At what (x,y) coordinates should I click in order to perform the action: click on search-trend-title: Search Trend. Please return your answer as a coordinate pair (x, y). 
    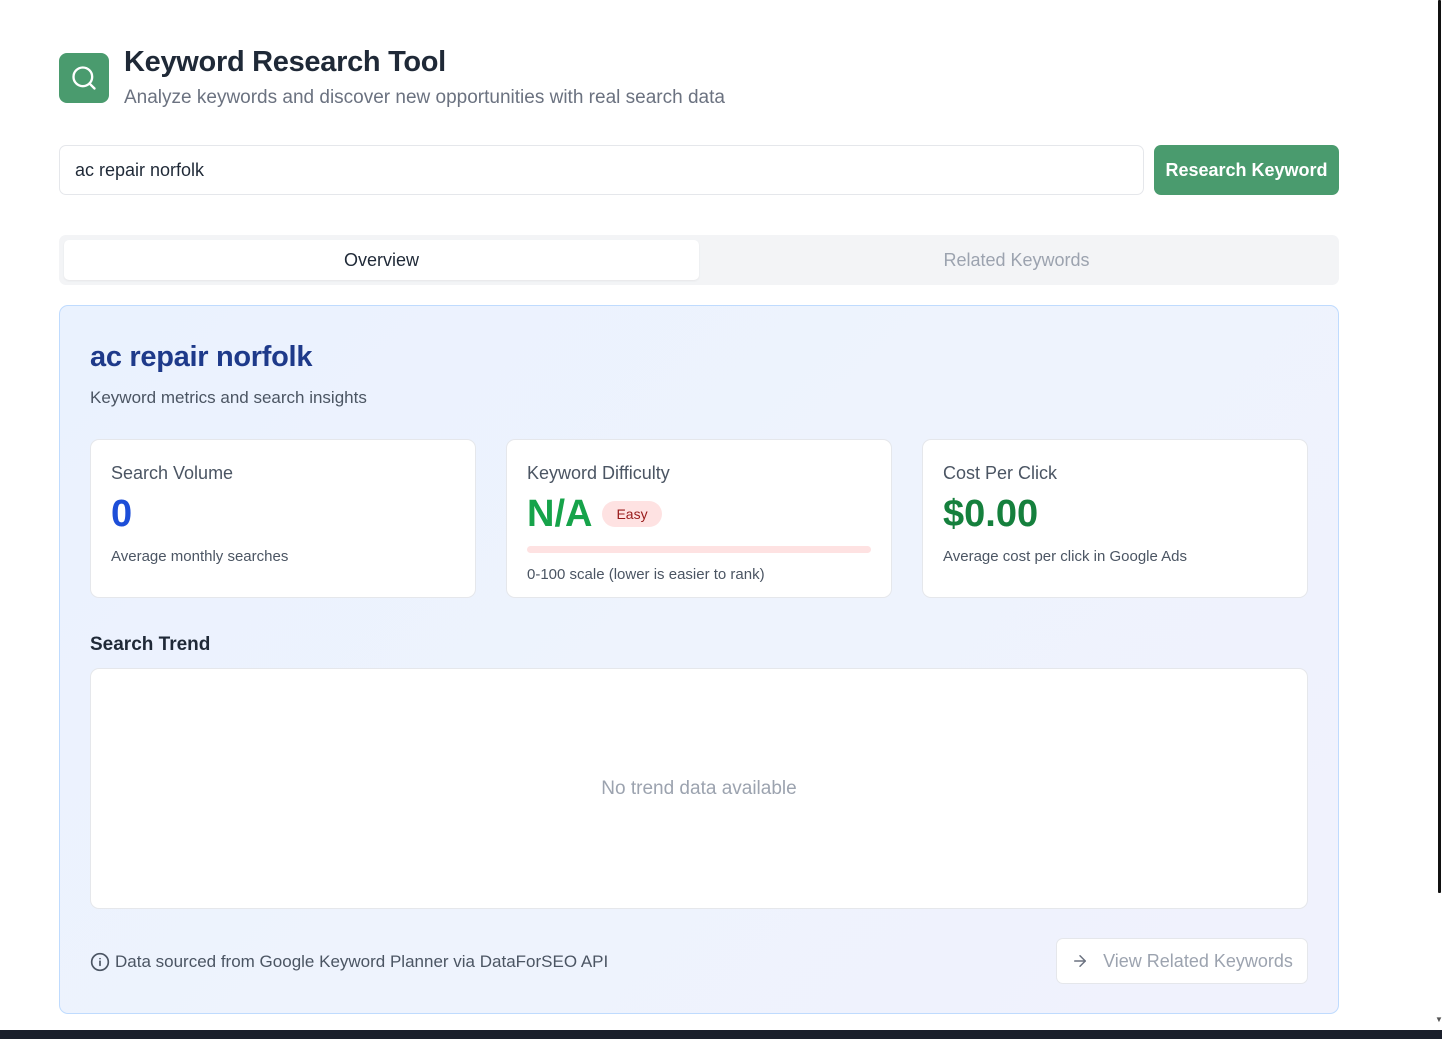
    Looking at the image, I should click on (150, 644).